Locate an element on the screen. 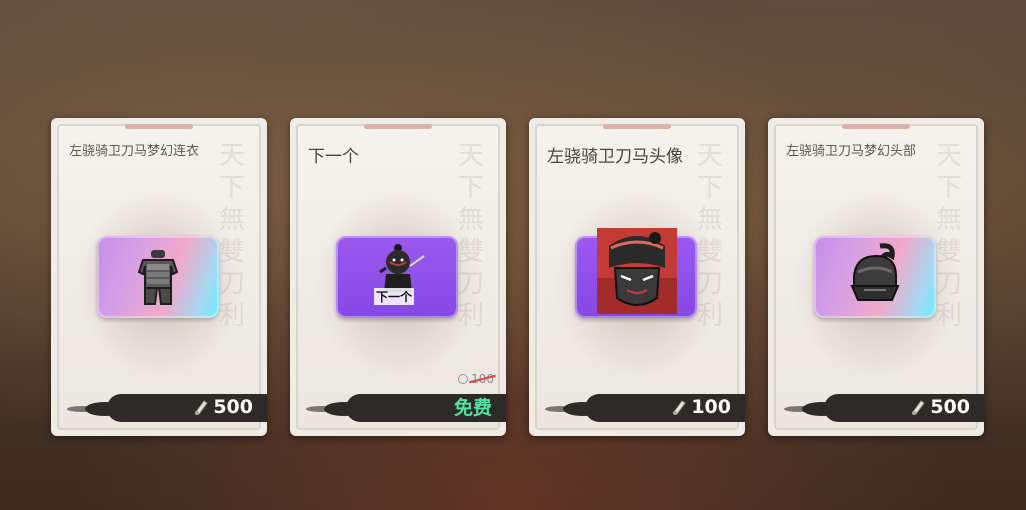 The width and height of the screenshot is (1026, 510). armor-suit-icon is located at coordinates (158, 277).